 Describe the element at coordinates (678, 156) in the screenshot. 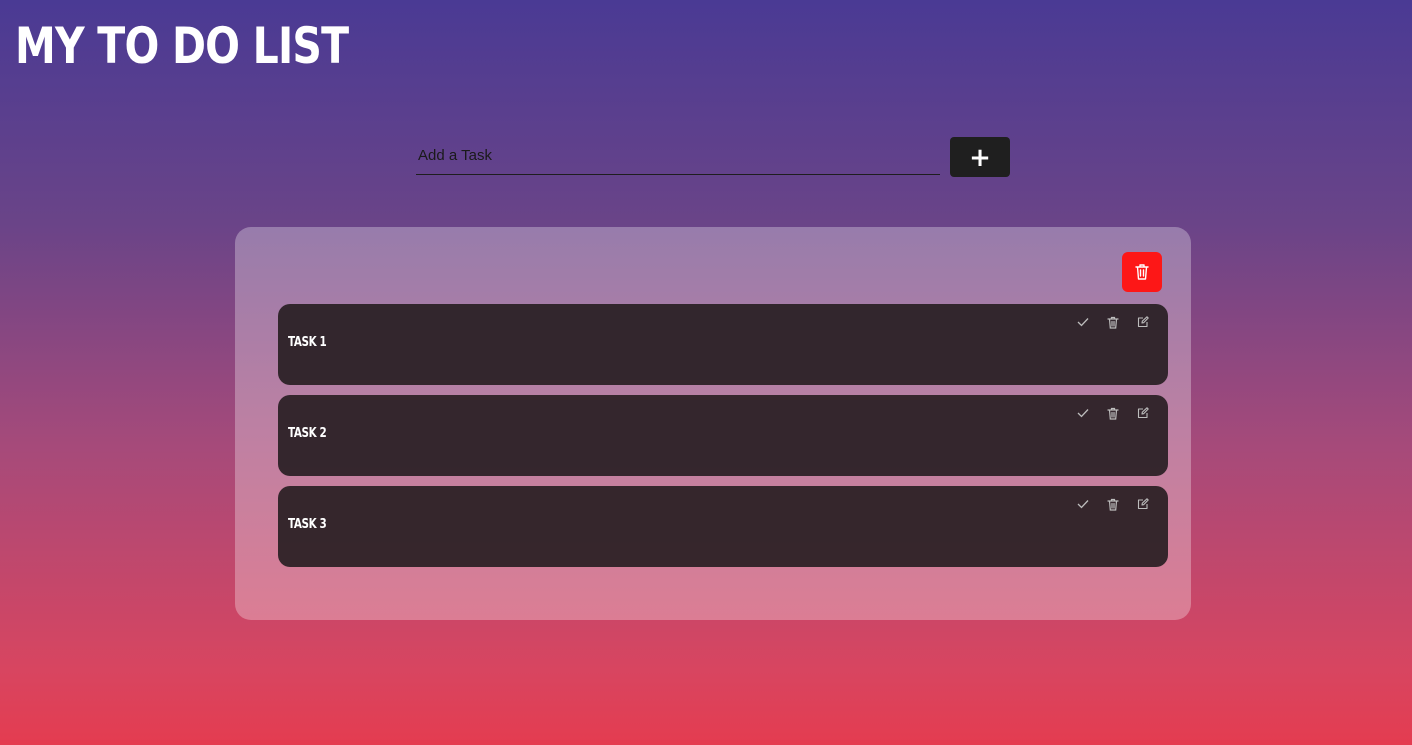

I see `task-input` at that location.